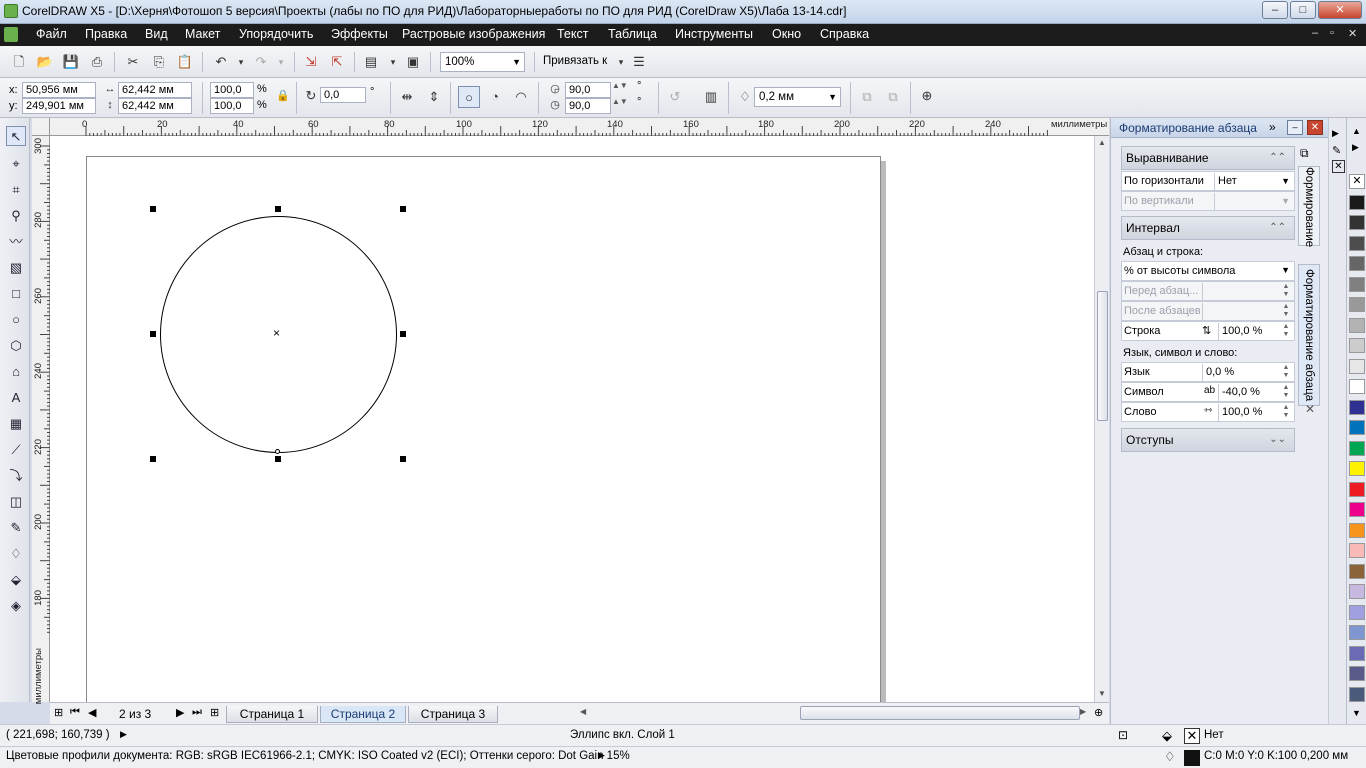 The width and height of the screenshot is (1366, 768). Describe the element at coordinates (1272, 127) in the screenshot. I see `docker-collapse-icon: »` at that location.